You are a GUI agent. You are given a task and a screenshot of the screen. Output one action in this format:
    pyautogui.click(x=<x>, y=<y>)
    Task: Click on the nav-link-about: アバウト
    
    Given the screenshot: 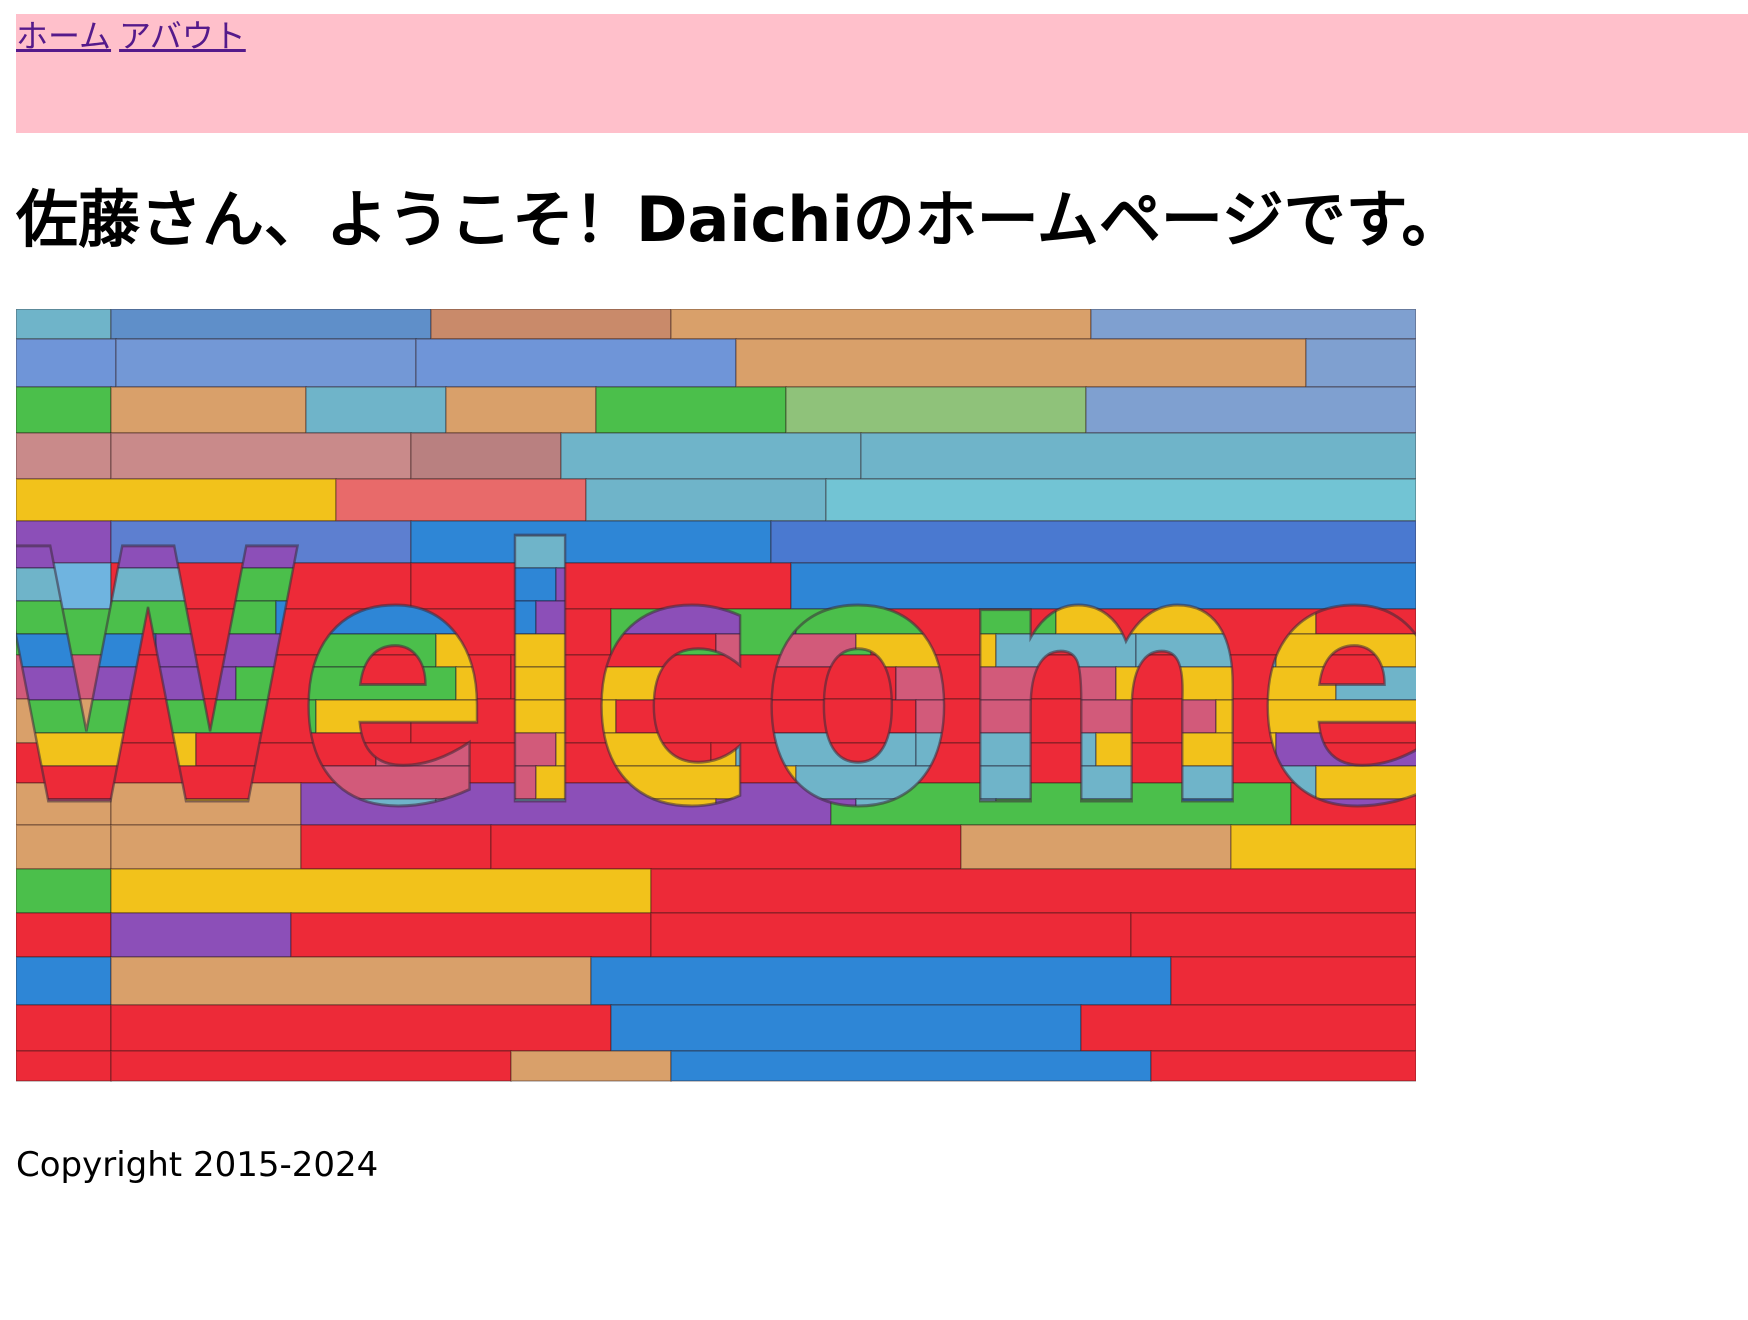 What is the action you would take?
    pyautogui.click(x=182, y=36)
    